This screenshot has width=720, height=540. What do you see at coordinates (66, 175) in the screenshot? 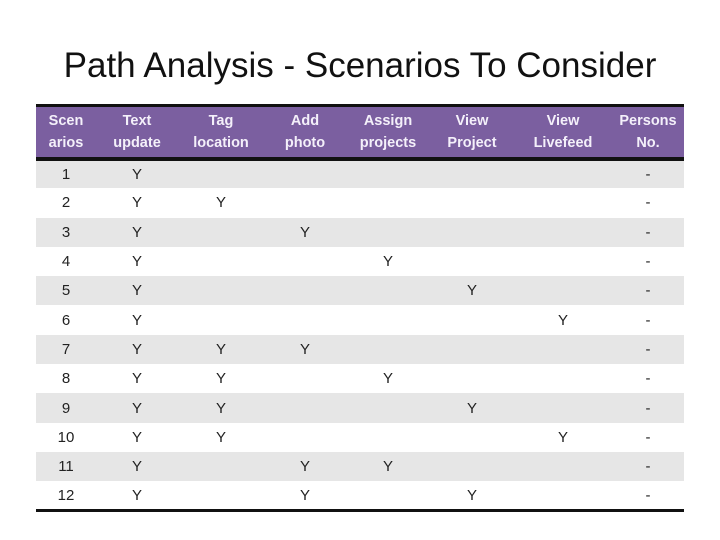
I see `cell-scenario: 1` at bounding box center [66, 175].